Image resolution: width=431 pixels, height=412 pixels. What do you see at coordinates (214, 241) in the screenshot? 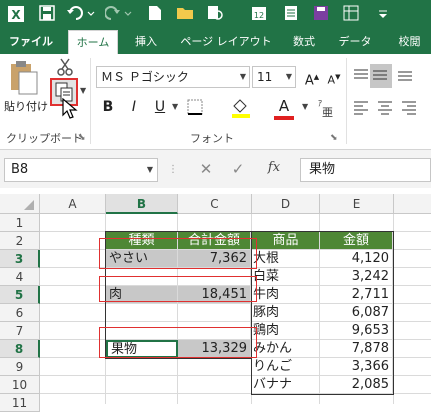
I see `left-table-header-amount: 合計金額` at bounding box center [214, 241].